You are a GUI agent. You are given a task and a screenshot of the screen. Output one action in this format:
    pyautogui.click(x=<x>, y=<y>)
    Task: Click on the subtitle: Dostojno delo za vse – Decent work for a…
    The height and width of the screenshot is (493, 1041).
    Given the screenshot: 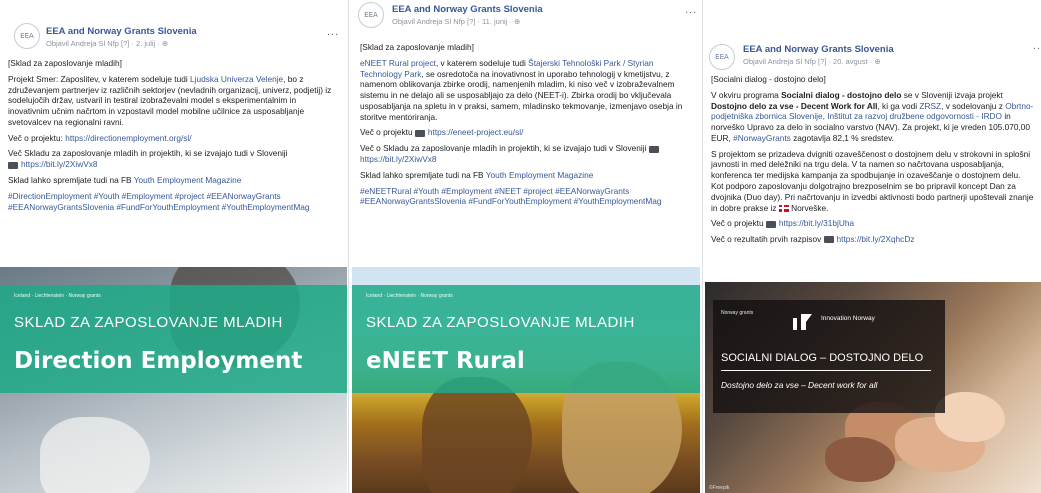 What is the action you would take?
    pyautogui.click(x=799, y=385)
    